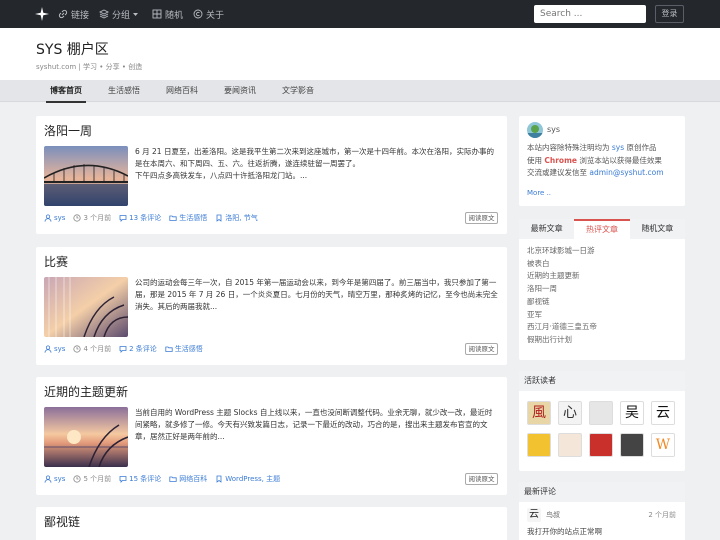 The width and height of the screenshot is (720, 540). I want to click on post-tags: 洛阳, 节气, so click(236, 218).